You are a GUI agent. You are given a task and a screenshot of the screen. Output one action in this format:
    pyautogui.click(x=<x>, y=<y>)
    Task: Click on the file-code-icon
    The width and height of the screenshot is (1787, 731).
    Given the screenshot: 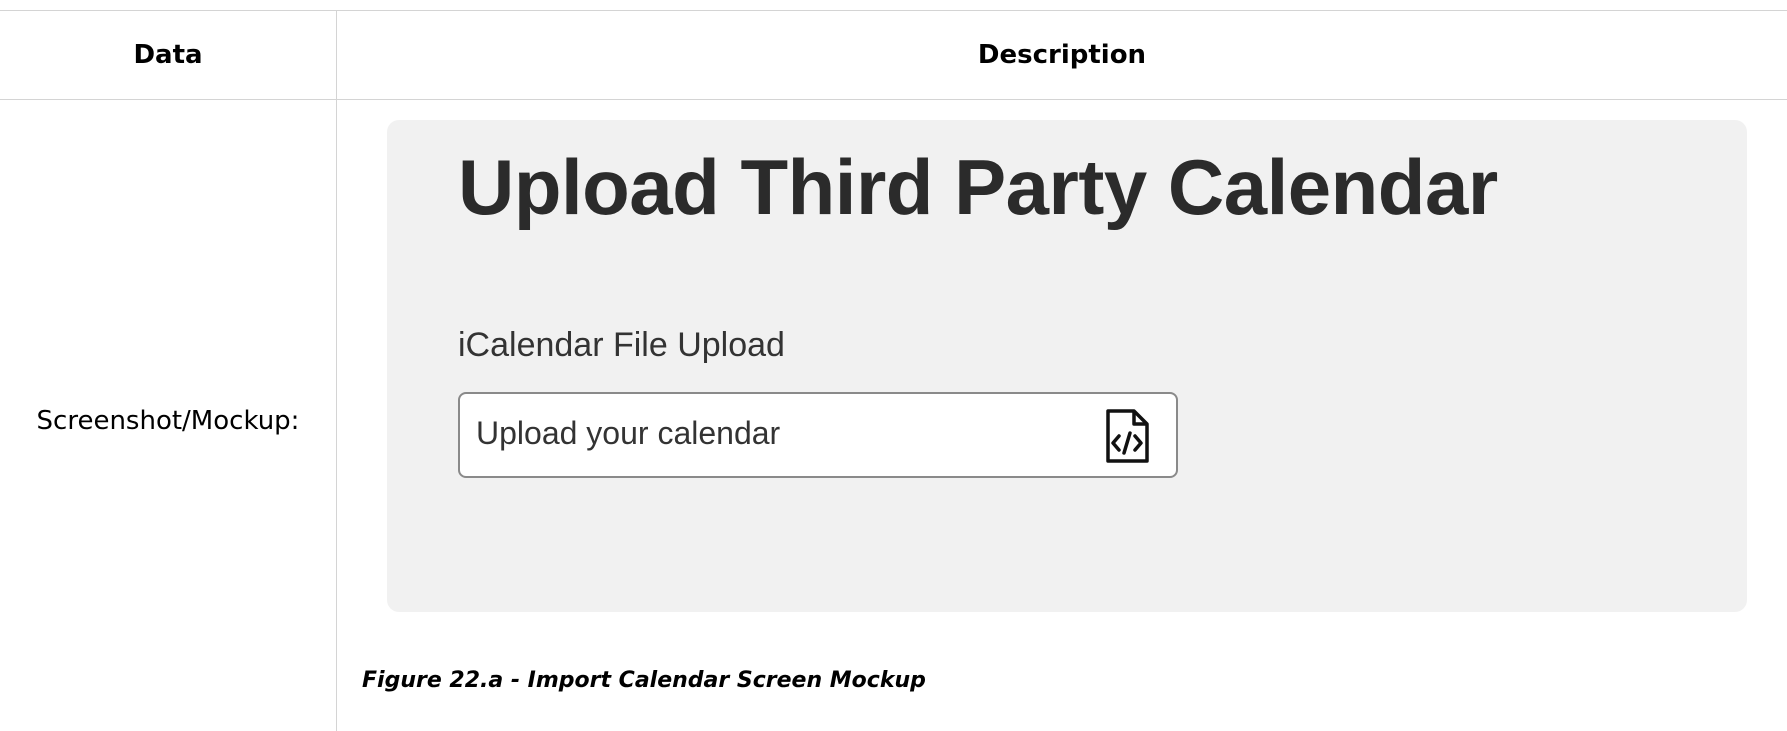 What is the action you would take?
    pyautogui.click(x=1127, y=436)
    